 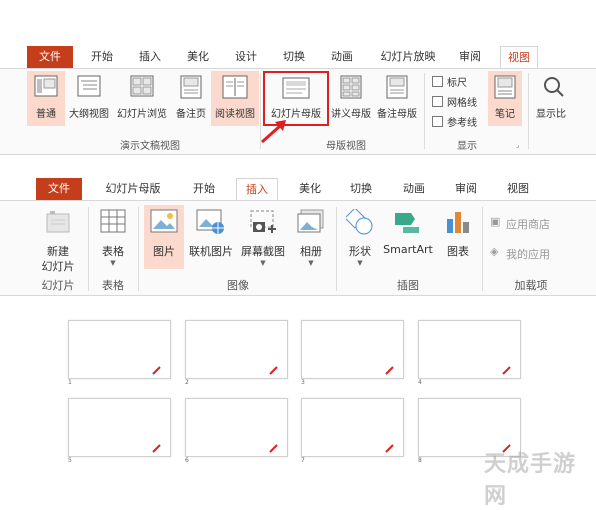 I want to click on table-icon, so click(x=113, y=221).